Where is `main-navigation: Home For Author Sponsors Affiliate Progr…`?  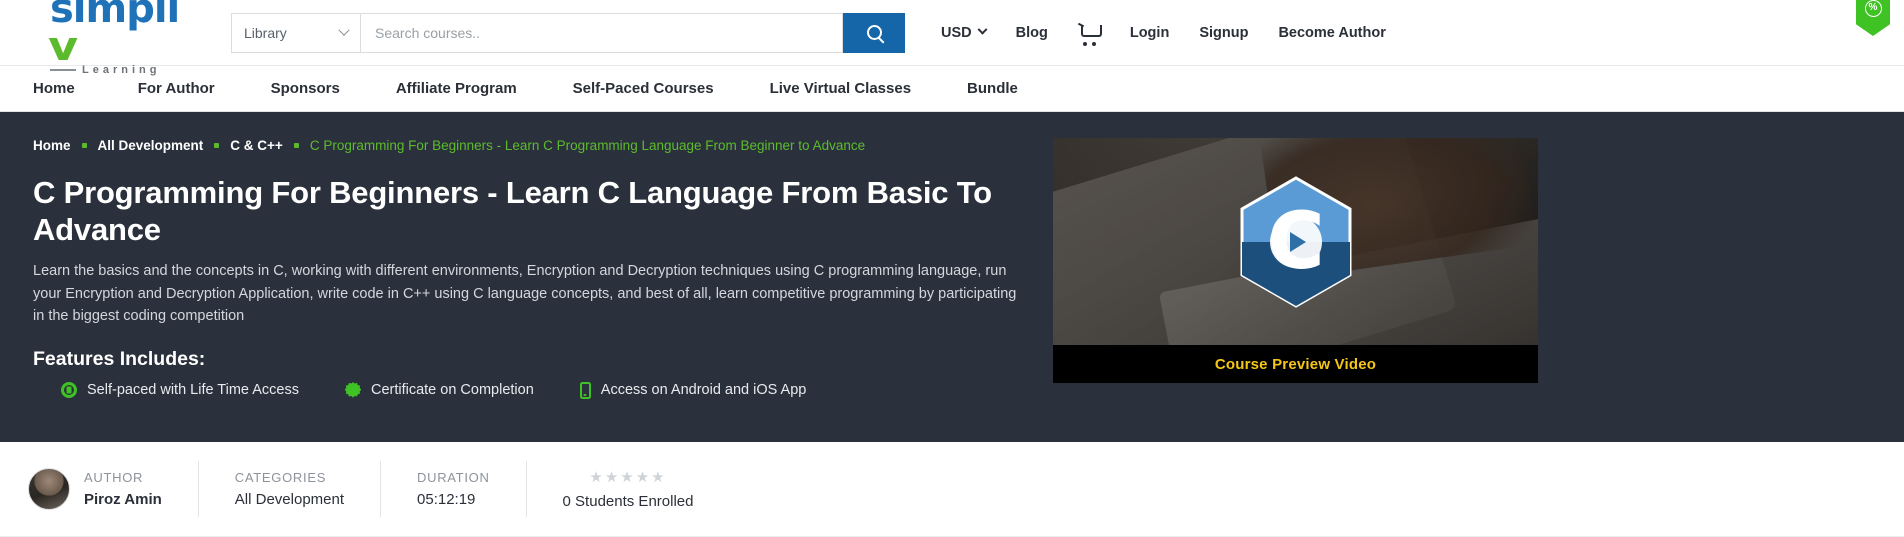 main-navigation: Home For Author Sponsors Affiliate Progr… is located at coordinates (952, 88).